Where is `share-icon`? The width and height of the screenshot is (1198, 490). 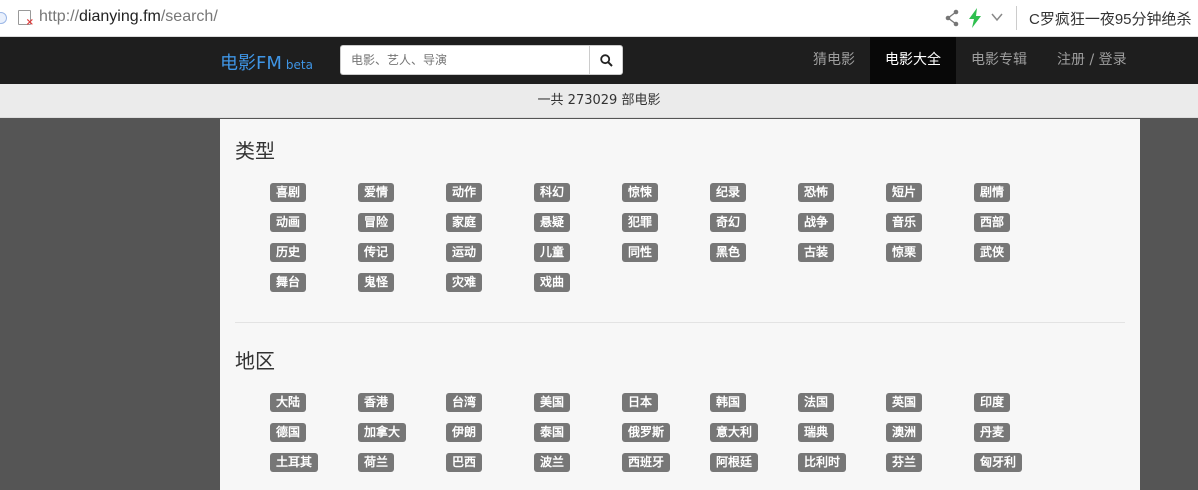 share-icon is located at coordinates (952, 18).